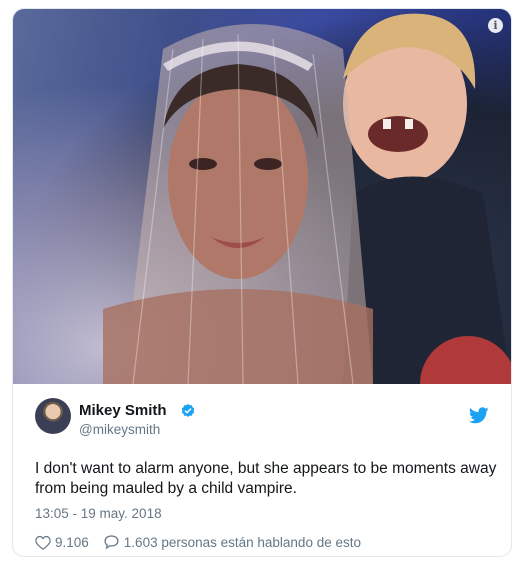  I want to click on author-handle: @mikeysmith, so click(119, 429).